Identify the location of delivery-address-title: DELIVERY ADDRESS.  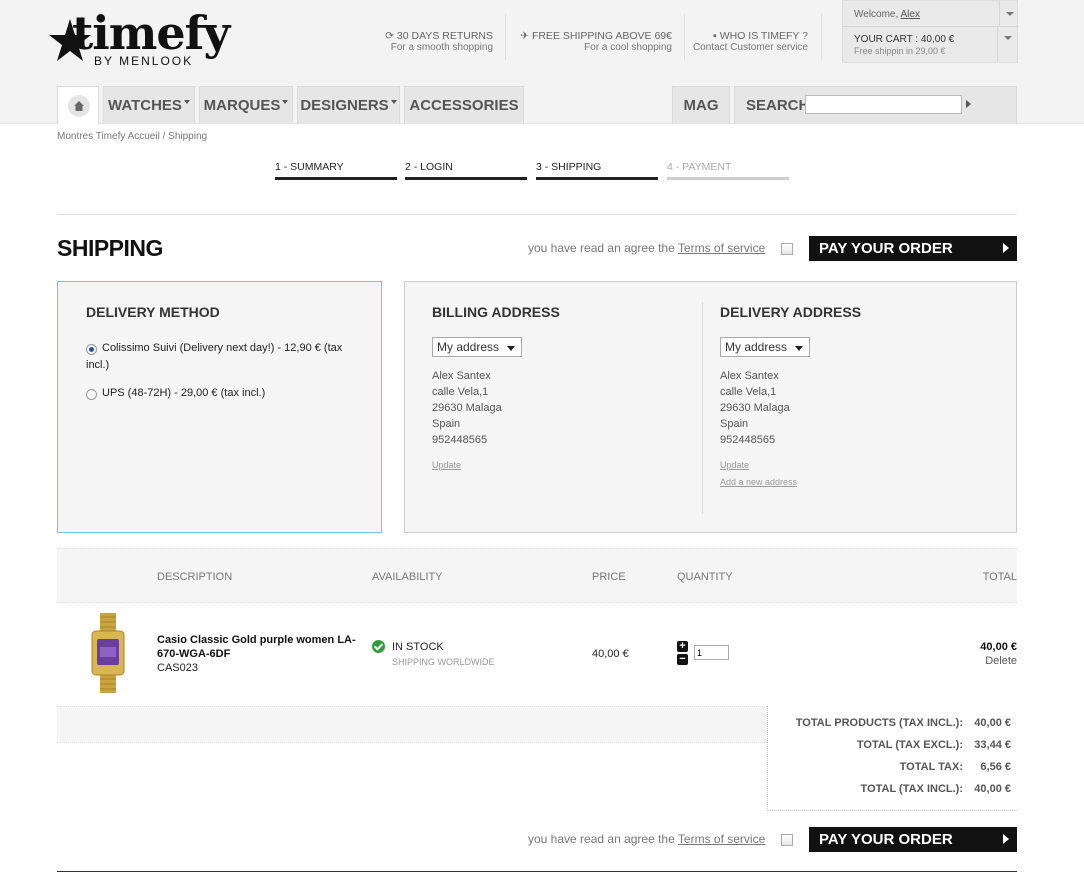
(791, 312).